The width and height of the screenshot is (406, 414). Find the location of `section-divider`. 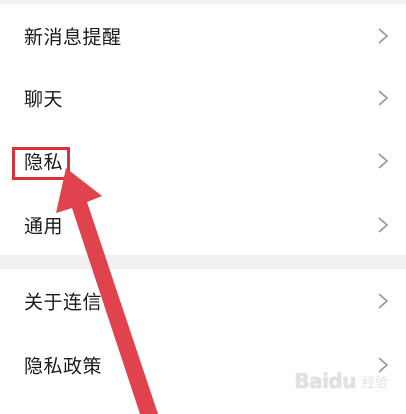

section-divider is located at coordinates (203, 262).